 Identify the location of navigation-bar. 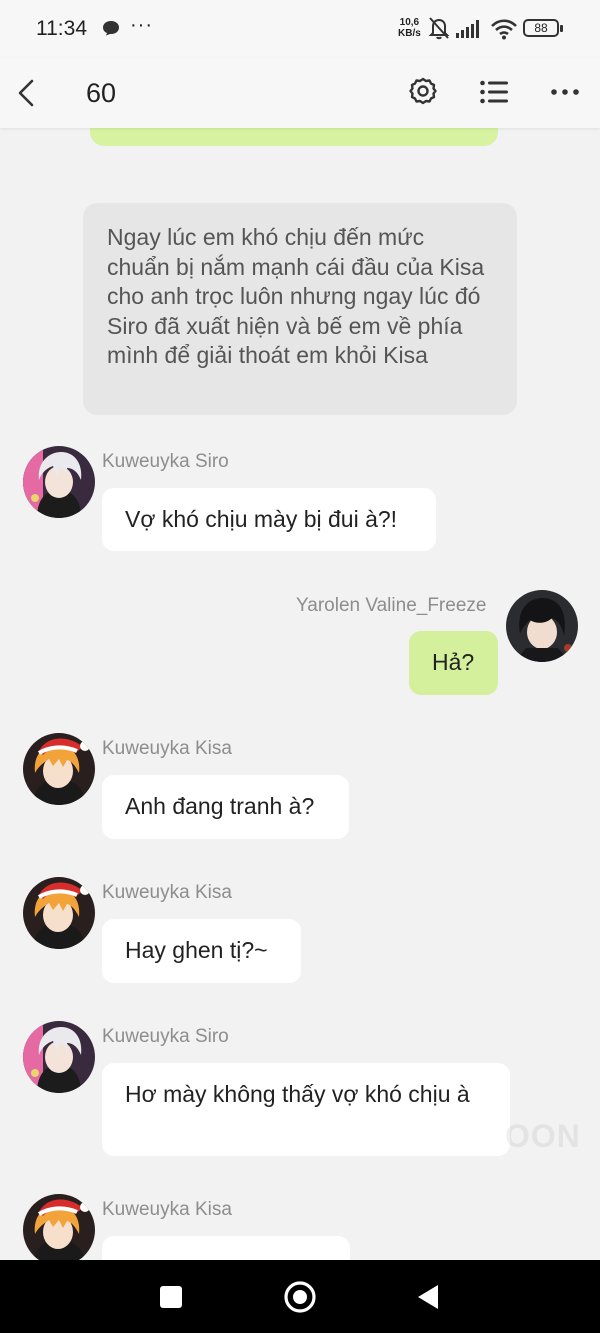
(300, 1296).